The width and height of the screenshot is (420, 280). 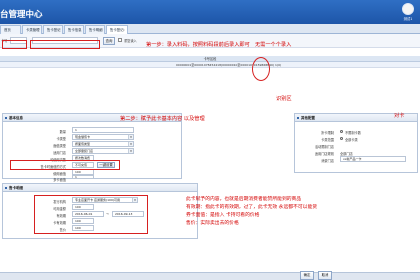 I want to click on field-multi-label: 多卡面值, so click(x=59, y=180).